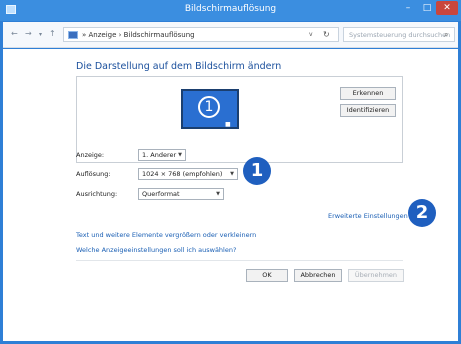 The width and height of the screenshot is (461, 344). I want to click on advanced-settings-link: Erweiterte Einstellungen, so click(368, 216).